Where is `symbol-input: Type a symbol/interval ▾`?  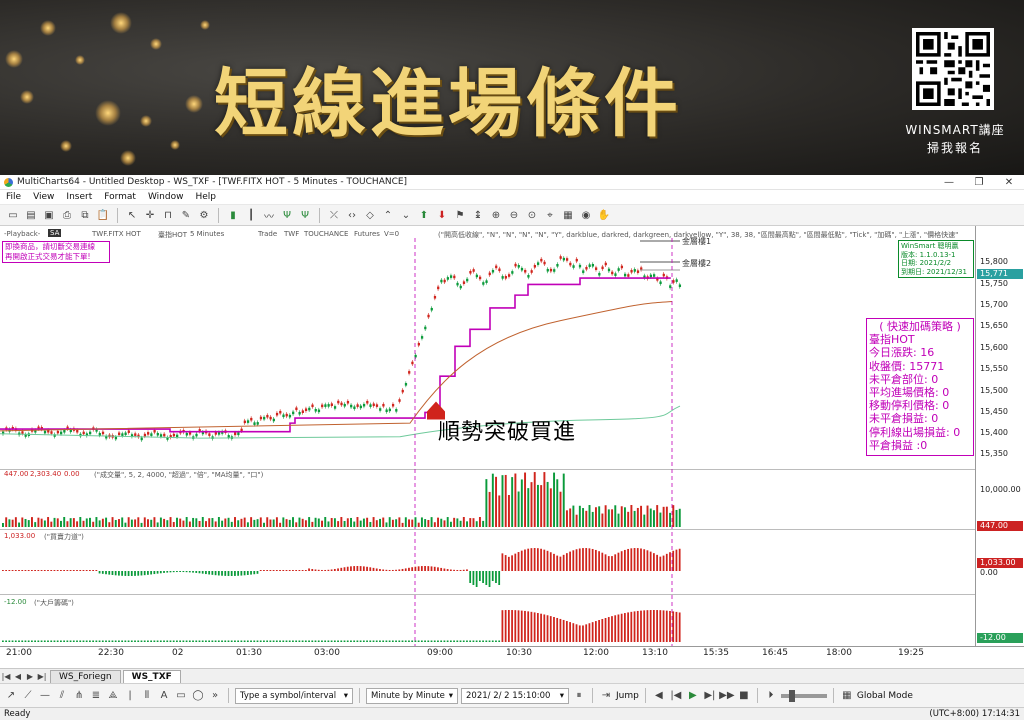
symbol-input: Type a symbol/interval ▾ is located at coordinates (294, 695).